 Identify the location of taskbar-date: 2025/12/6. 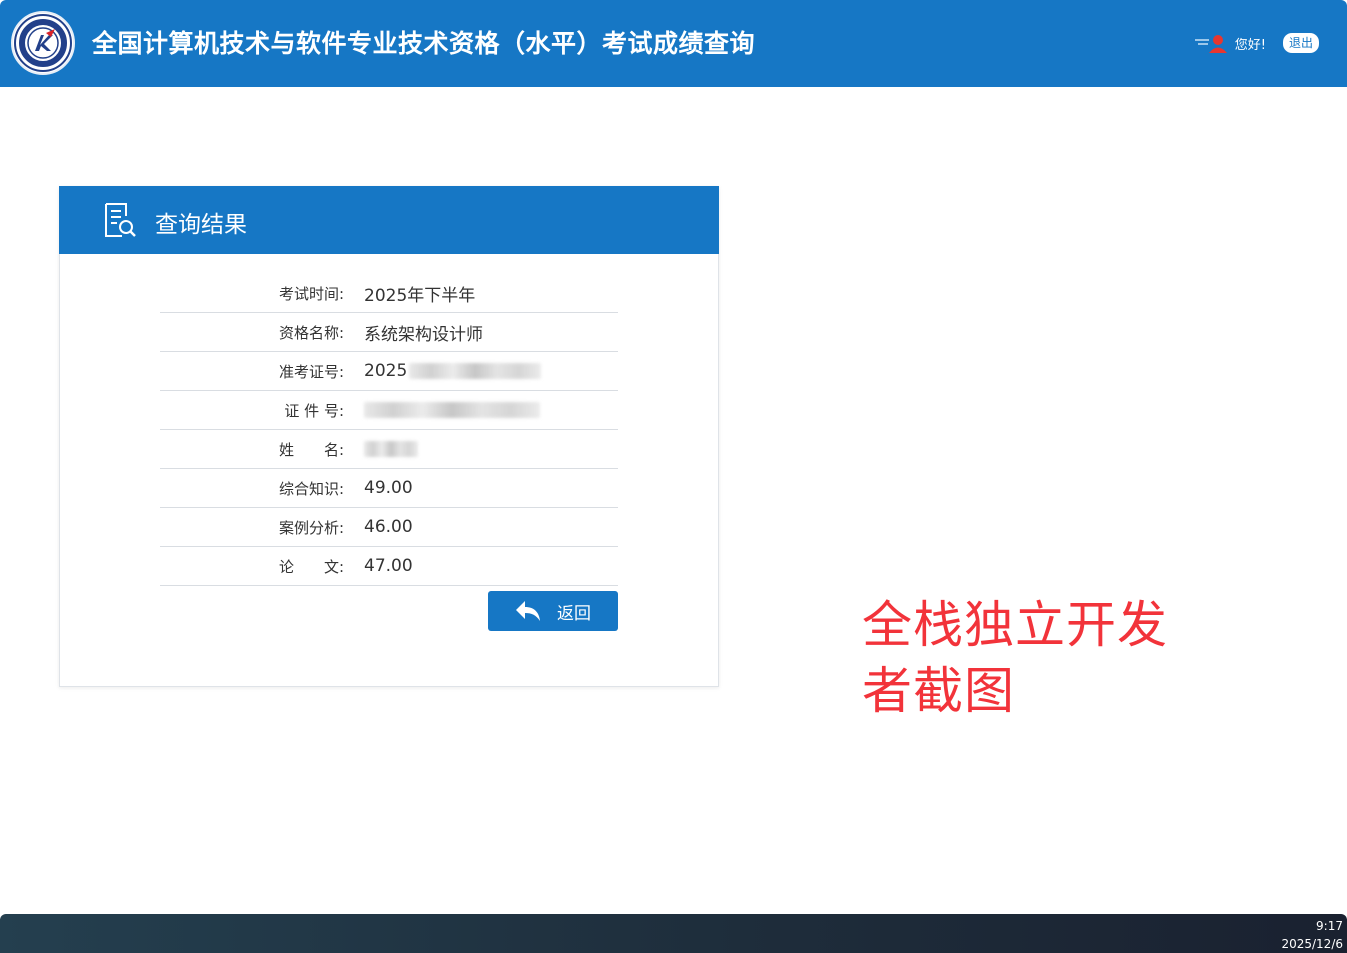
(1312, 944).